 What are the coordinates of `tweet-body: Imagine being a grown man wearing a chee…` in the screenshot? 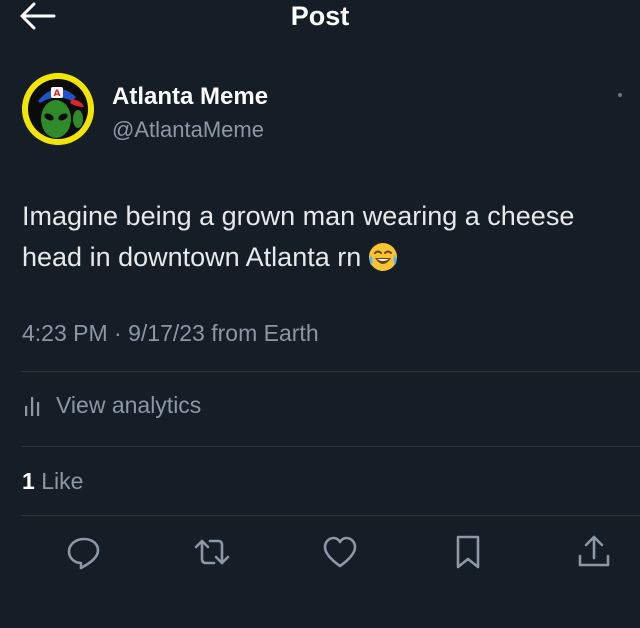 It's located at (298, 236).